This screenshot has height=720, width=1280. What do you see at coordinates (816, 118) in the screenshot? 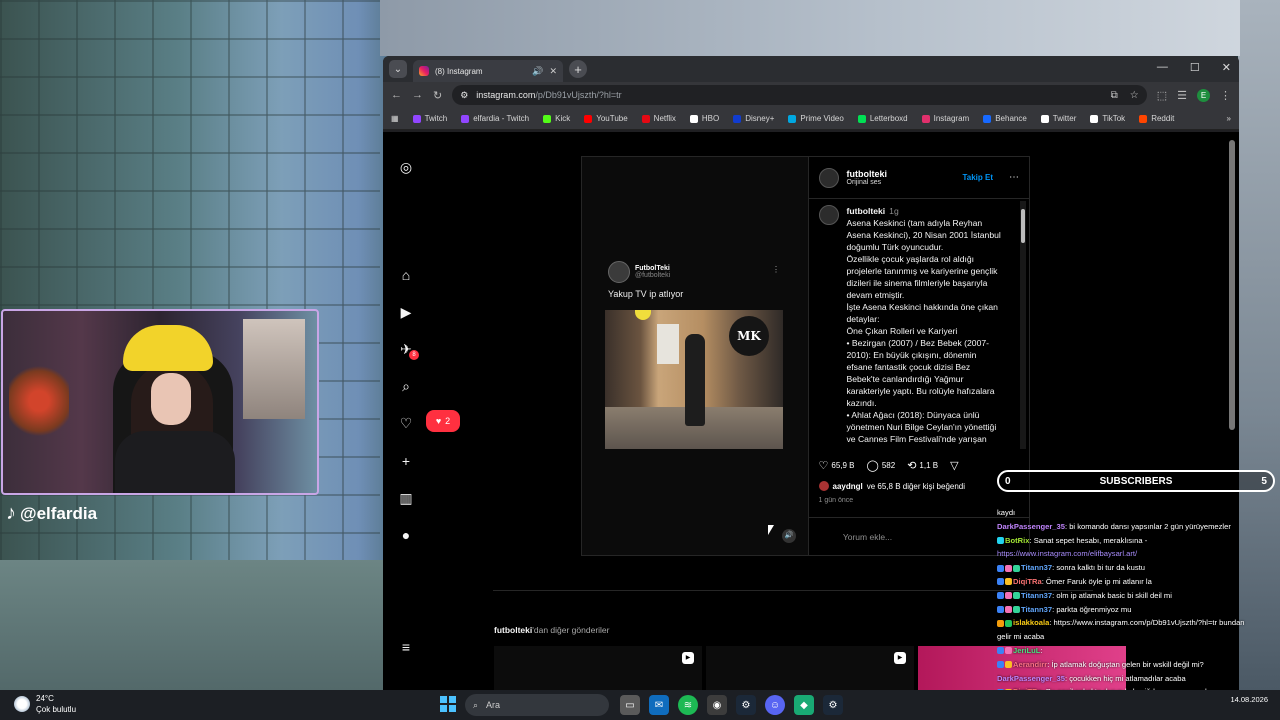
I see `bookmark-item: Prime Video` at bounding box center [816, 118].